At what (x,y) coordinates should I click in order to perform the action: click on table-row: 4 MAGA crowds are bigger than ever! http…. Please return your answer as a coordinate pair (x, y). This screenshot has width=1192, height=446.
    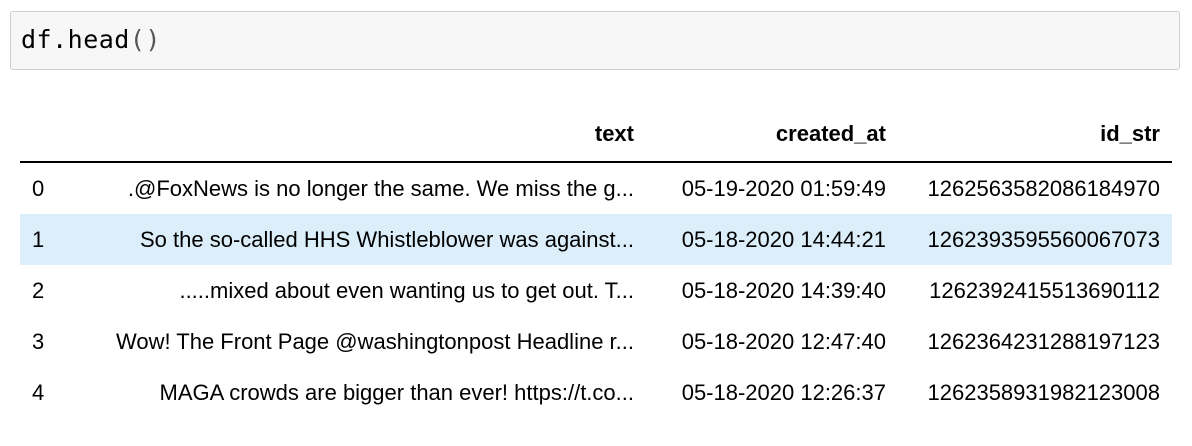
    Looking at the image, I should click on (596, 392).